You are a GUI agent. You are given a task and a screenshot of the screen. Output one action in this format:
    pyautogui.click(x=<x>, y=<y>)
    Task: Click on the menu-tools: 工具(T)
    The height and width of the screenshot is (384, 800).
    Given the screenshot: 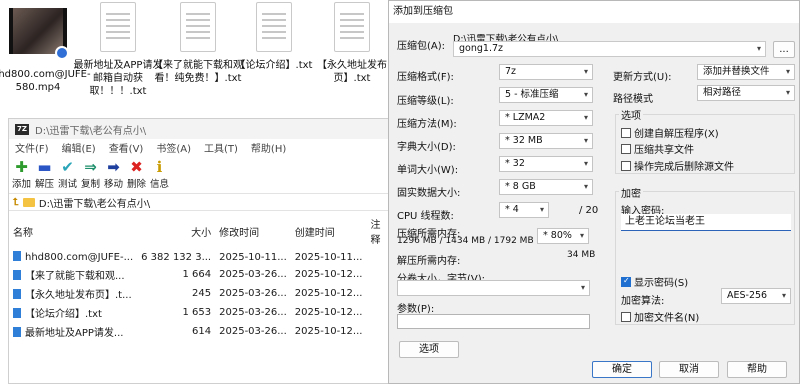 What is the action you would take?
    pyautogui.click(x=221, y=147)
    